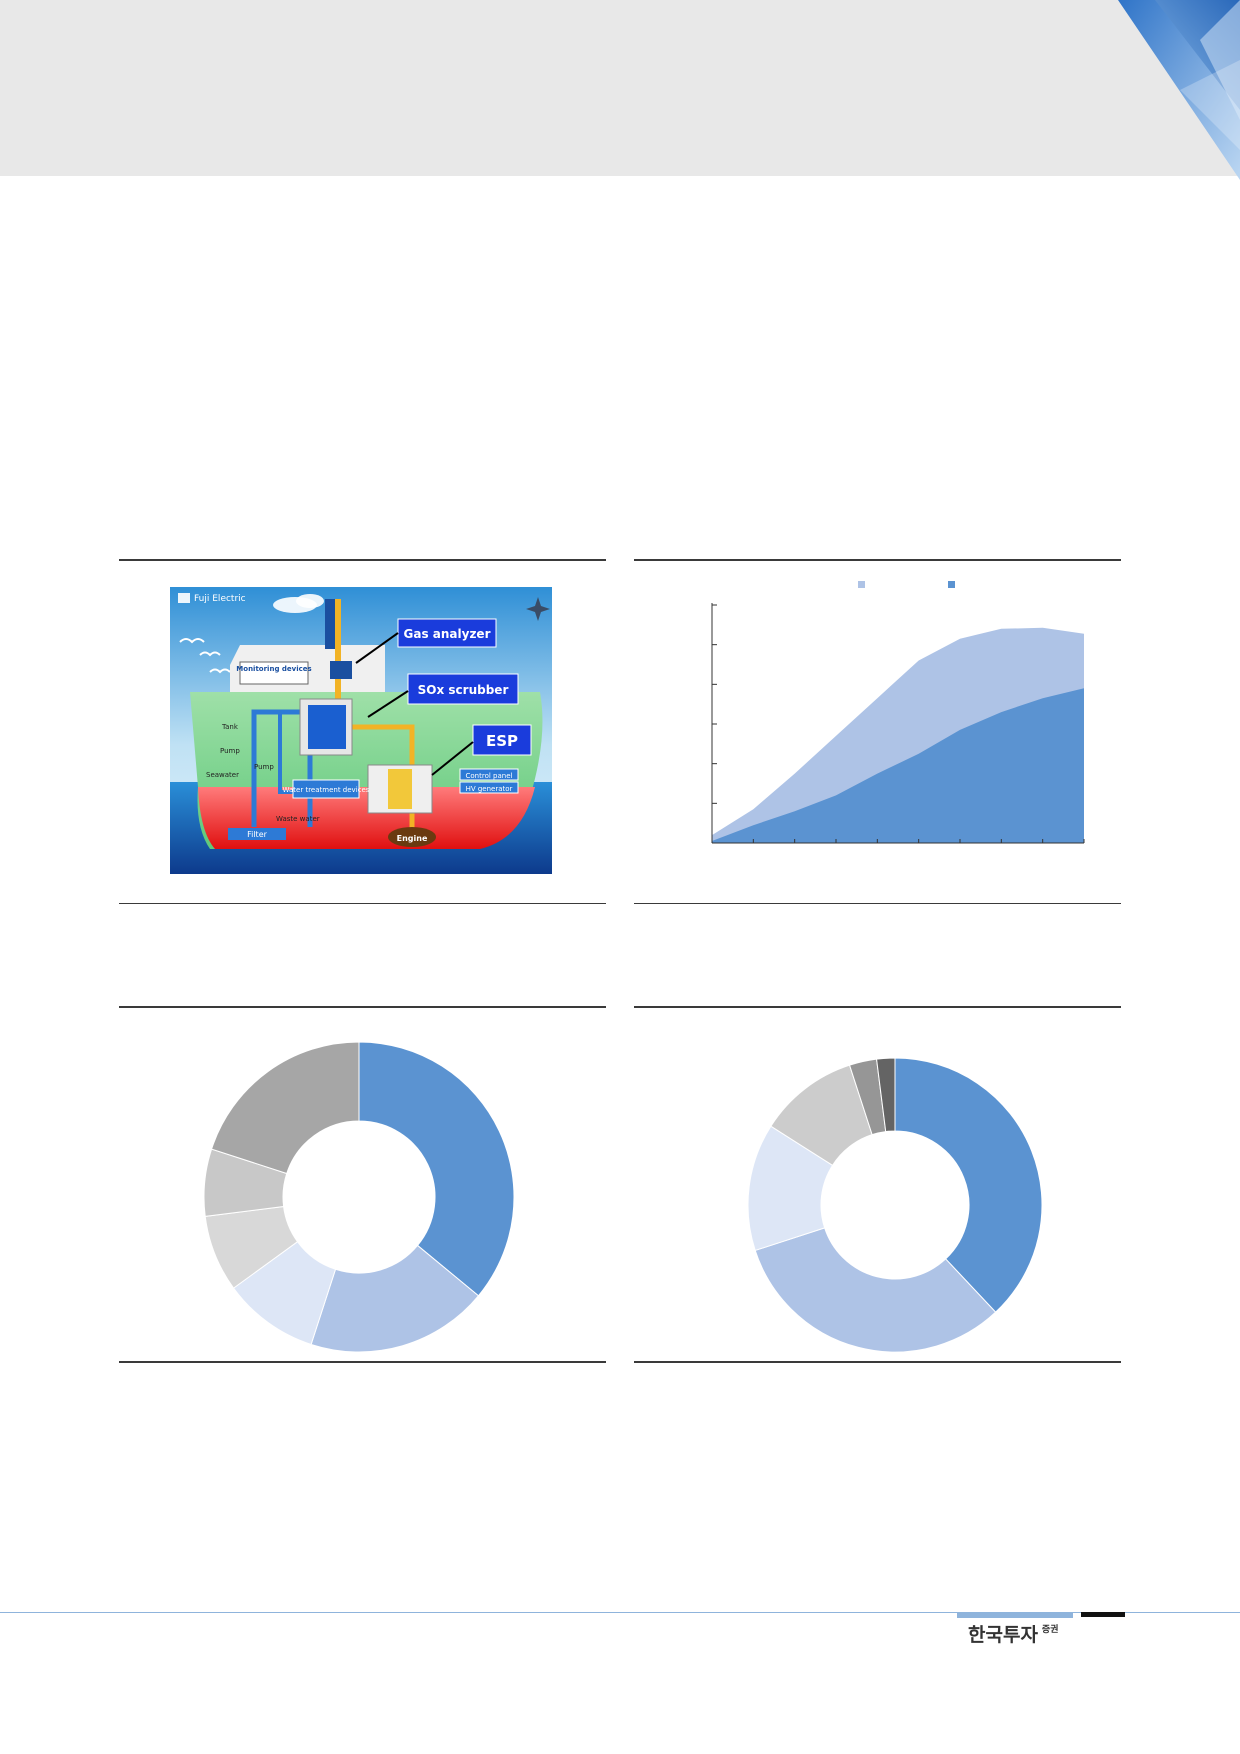 This screenshot has width=1240, height=1754. What do you see at coordinates (257, 834) in the screenshot?
I see `filter-label: Filter` at bounding box center [257, 834].